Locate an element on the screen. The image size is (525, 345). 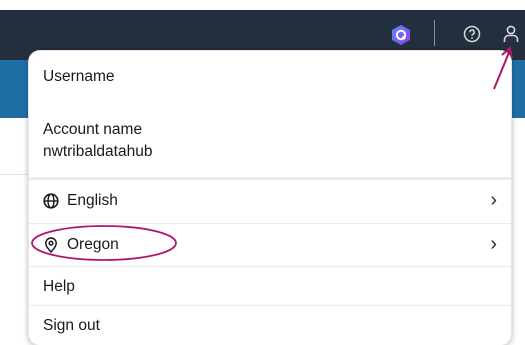
annotation-ellipse is located at coordinates (104, 243).